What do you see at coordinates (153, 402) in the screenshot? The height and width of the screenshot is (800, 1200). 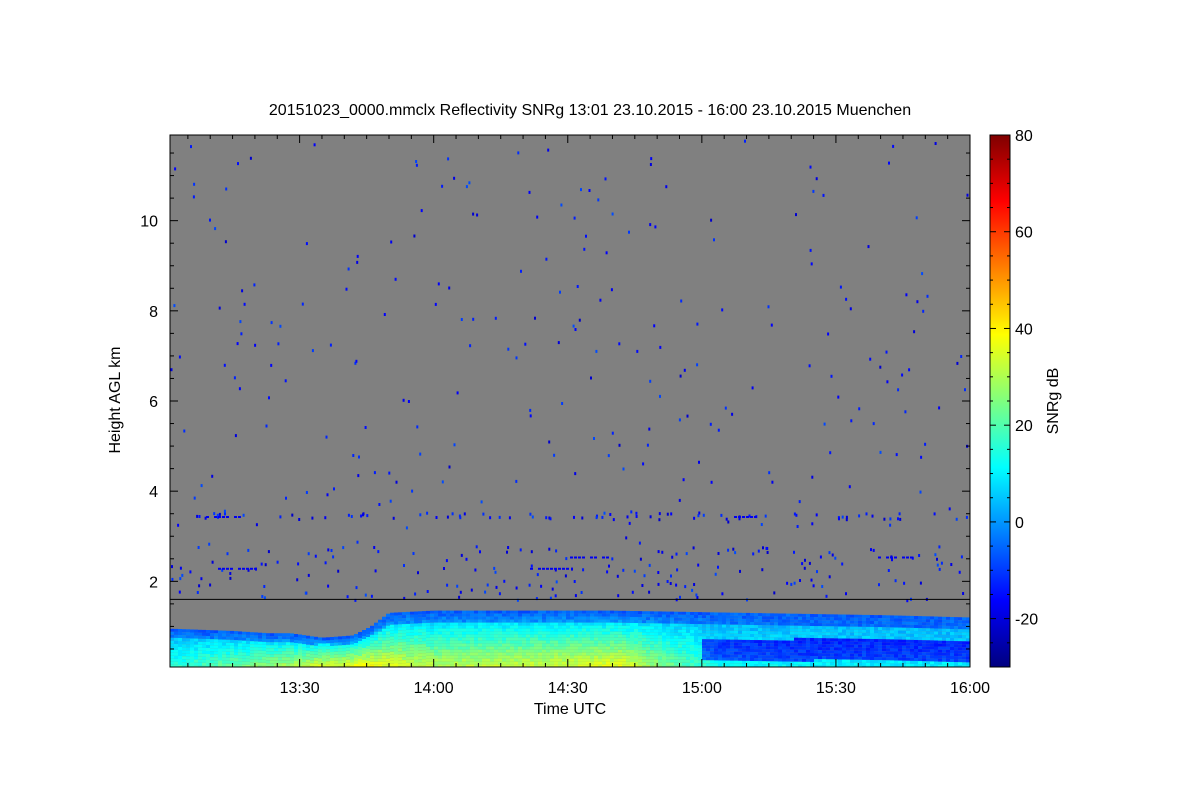 I see `y-tick-label: 6` at bounding box center [153, 402].